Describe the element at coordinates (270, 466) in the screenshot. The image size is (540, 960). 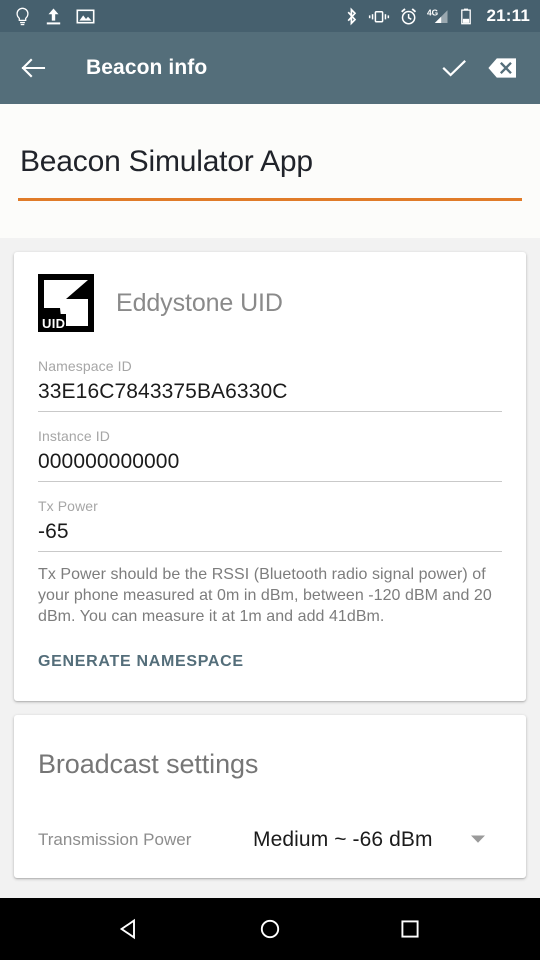
I see `instance-id-input: 000000000000` at that location.